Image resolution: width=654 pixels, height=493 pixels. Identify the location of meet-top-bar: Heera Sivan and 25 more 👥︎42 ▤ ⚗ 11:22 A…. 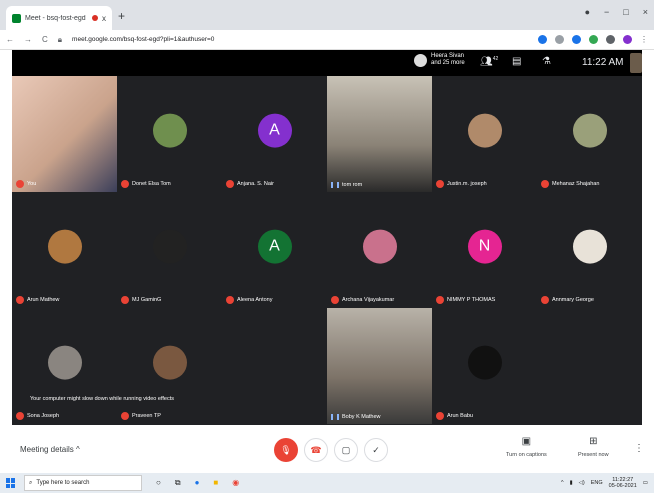
(327, 63).